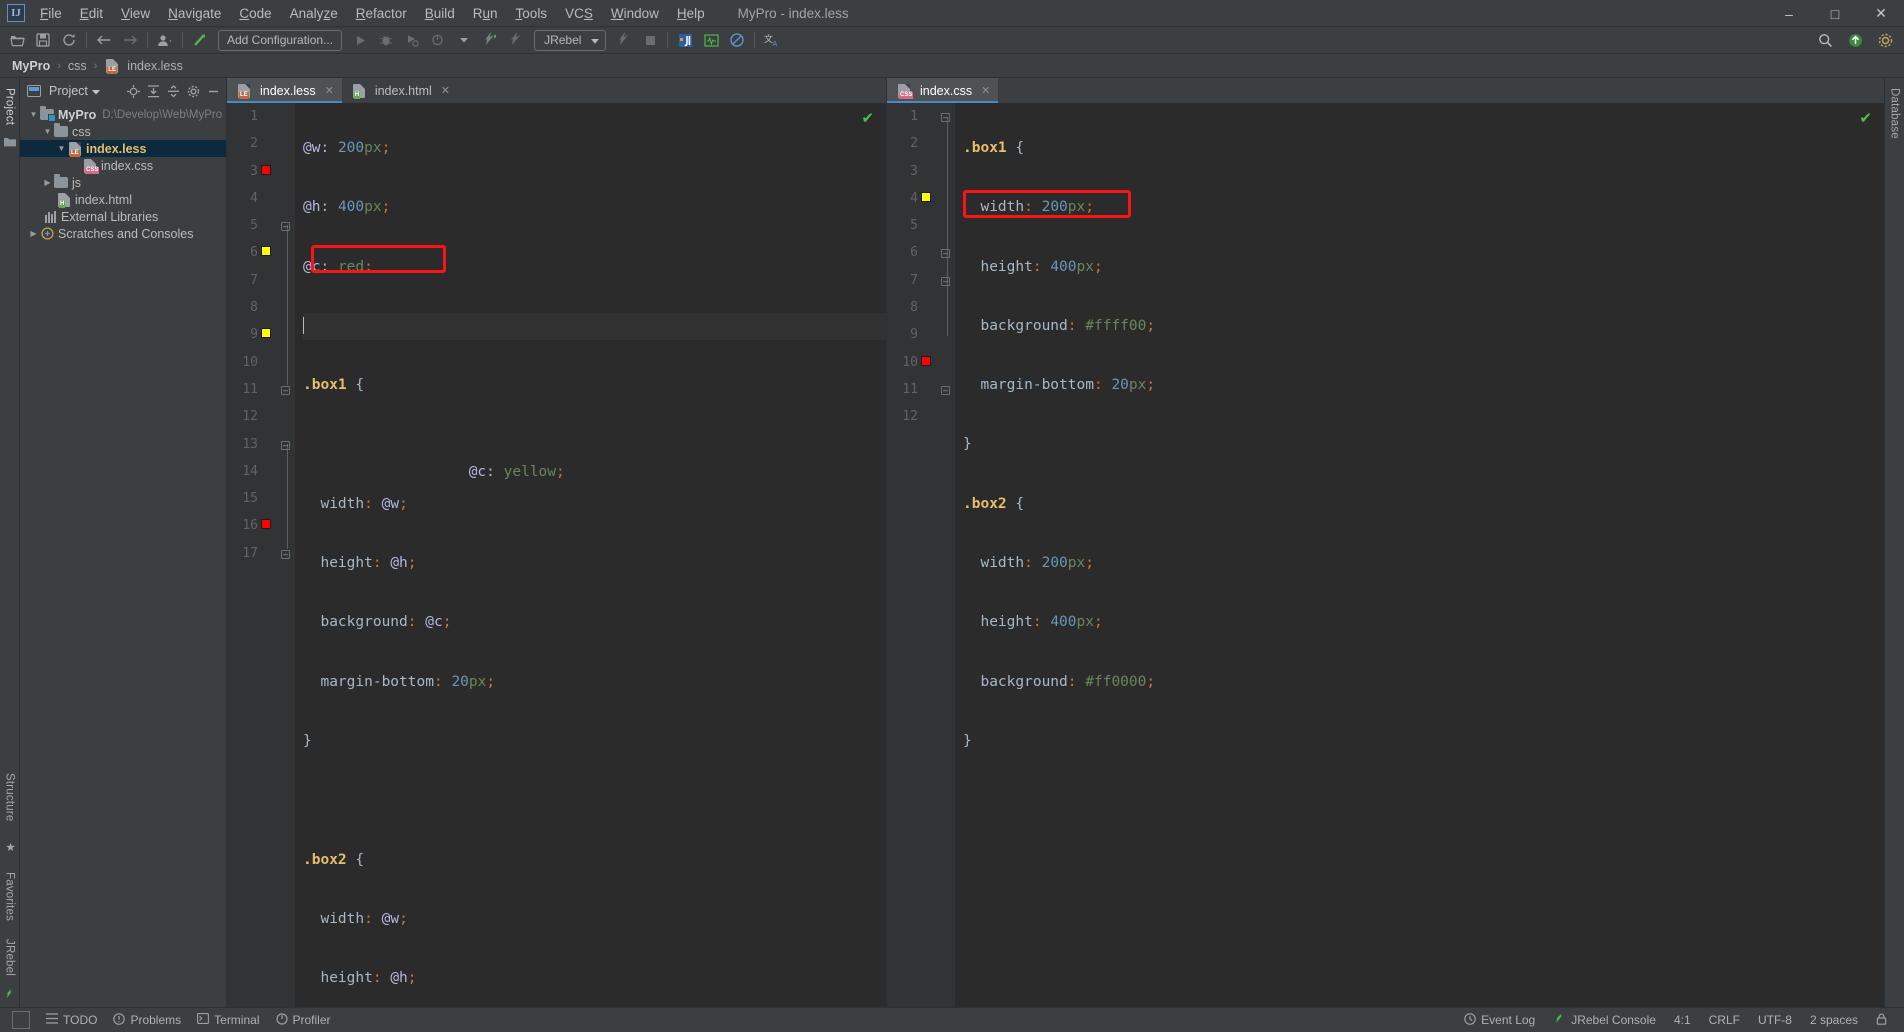 The width and height of the screenshot is (1904, 1032). Describe the element at coordinates (213, 91) in the screenshot. I see `hide-panel-icon` at that location.